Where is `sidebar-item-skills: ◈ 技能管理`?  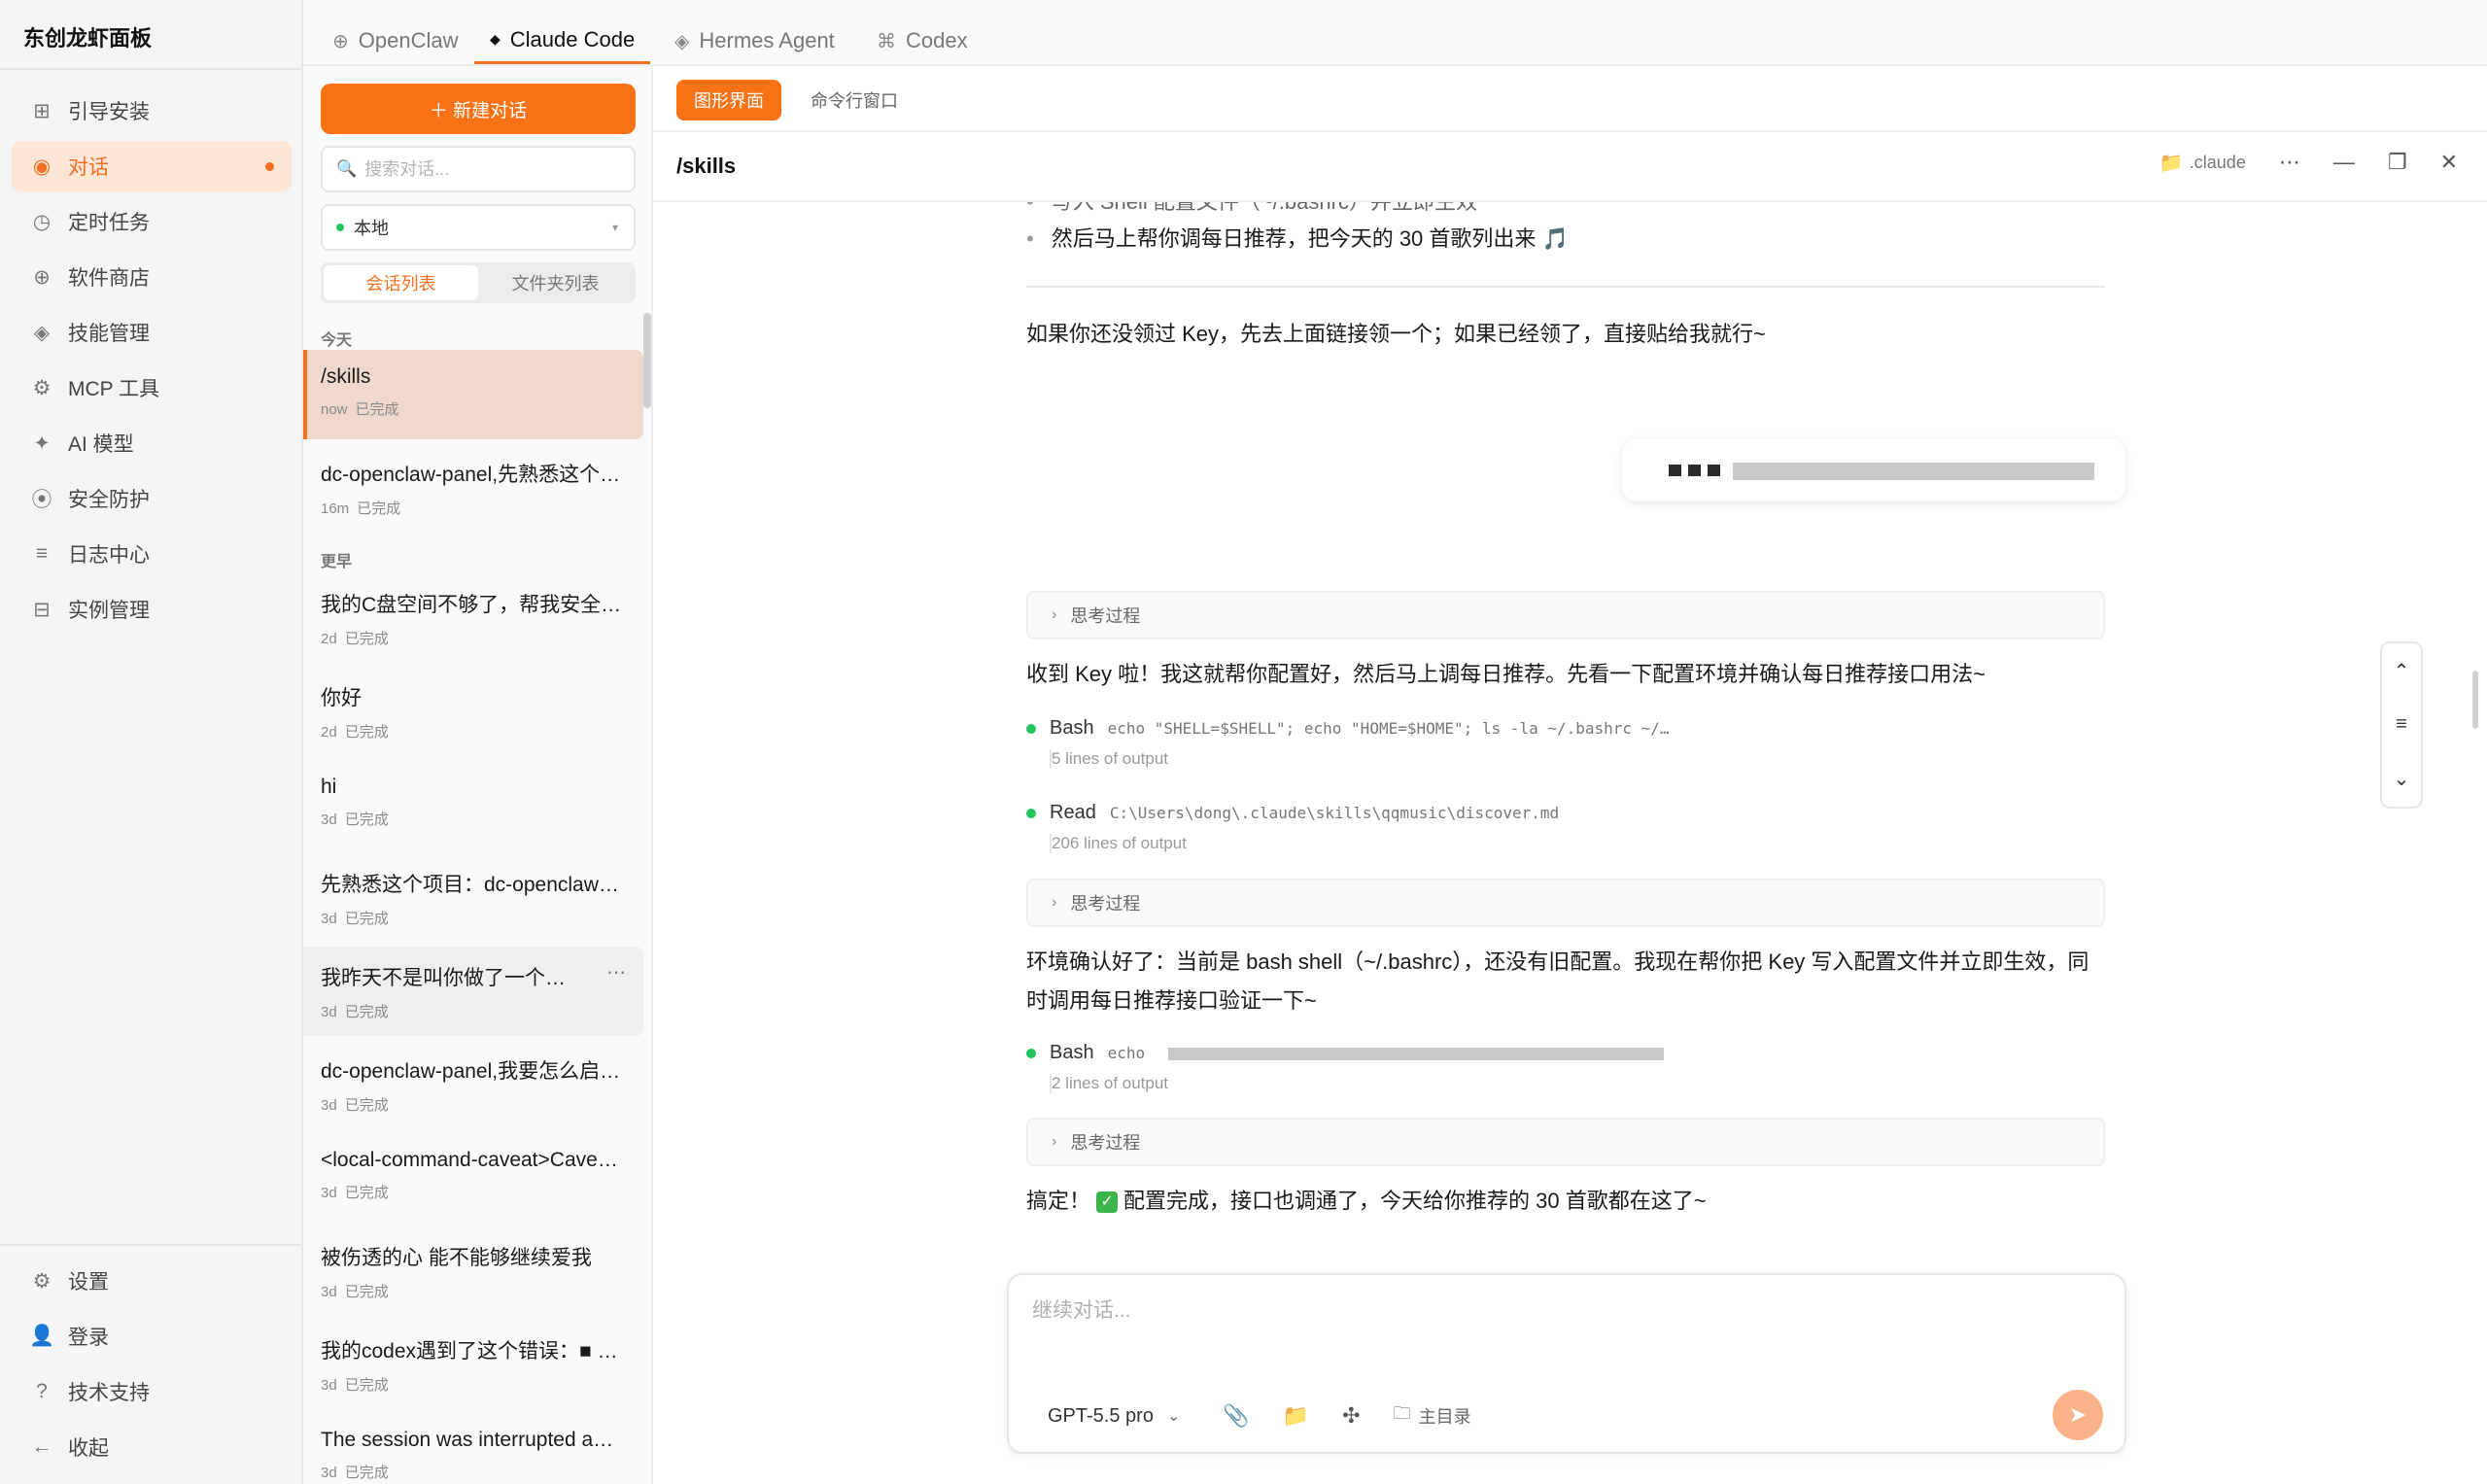
sidebar-item-skills: ◈ 技能管理 is located at coordinates (152, 332).